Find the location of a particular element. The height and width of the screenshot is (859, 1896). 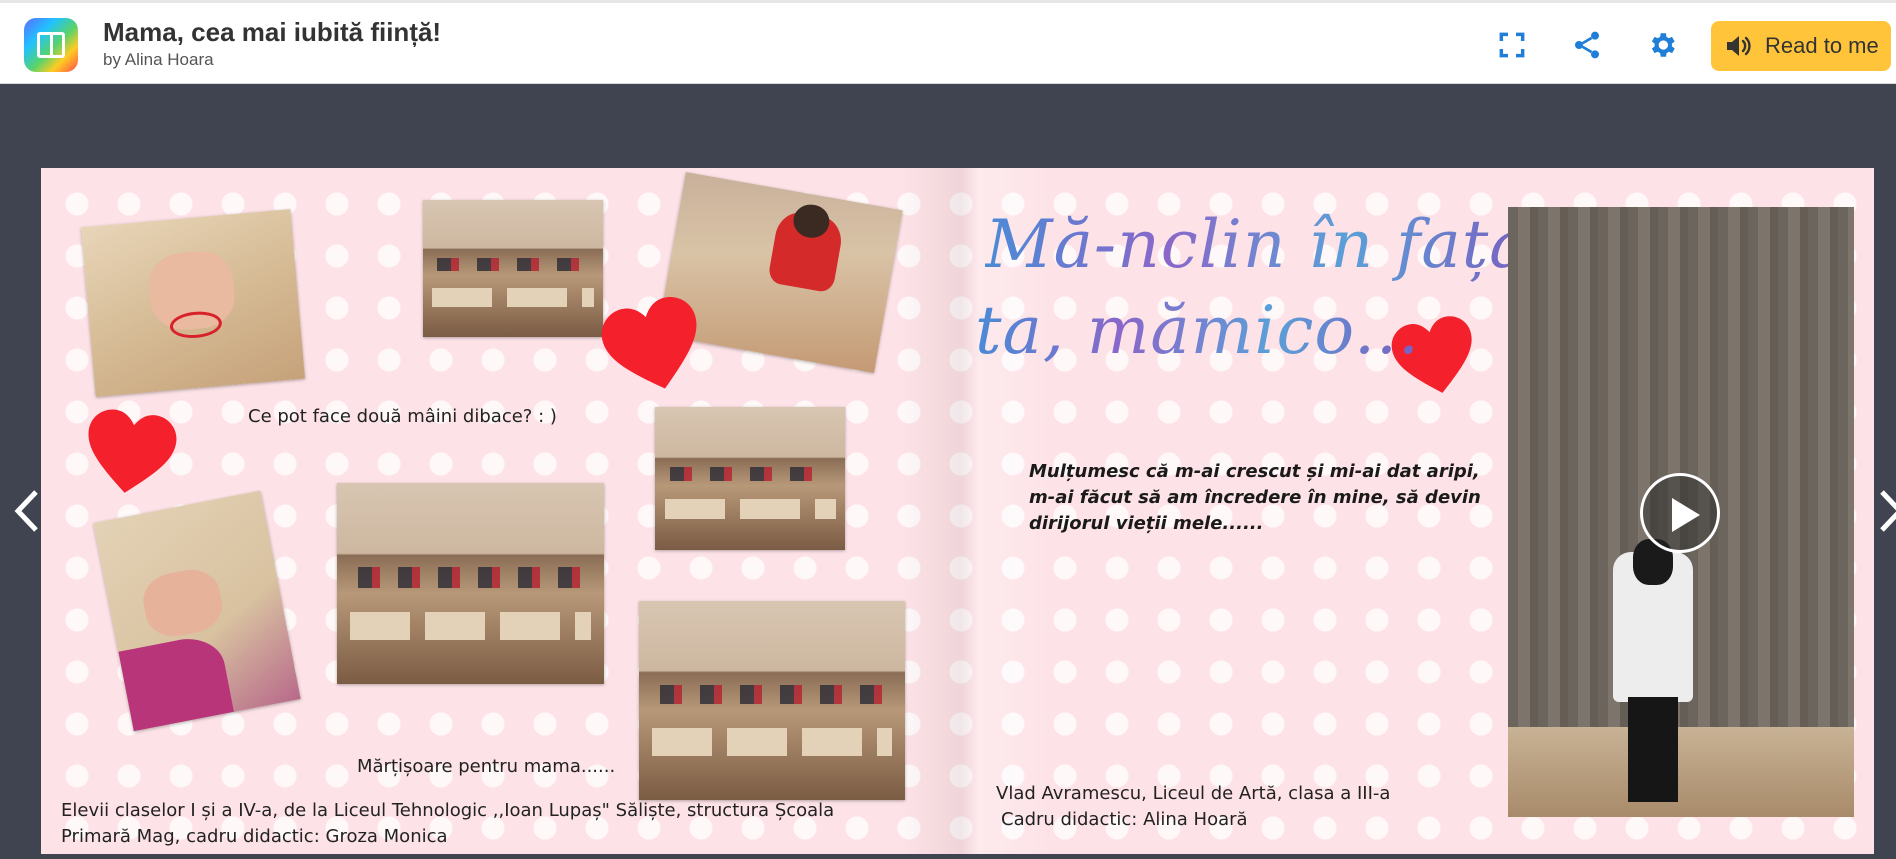

credits-right-line-2: Cadru didactic: Alina Hoară is located at coordinates (1124, 819).